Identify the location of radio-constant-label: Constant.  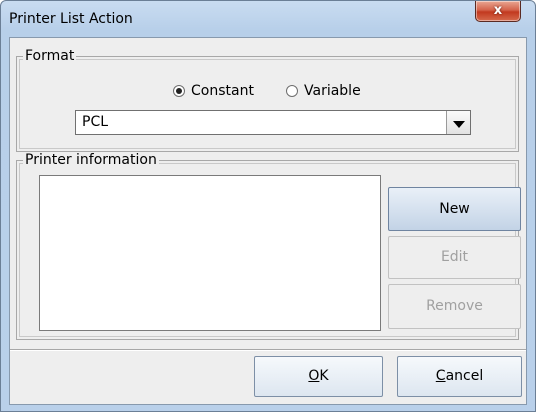
(222, 91).